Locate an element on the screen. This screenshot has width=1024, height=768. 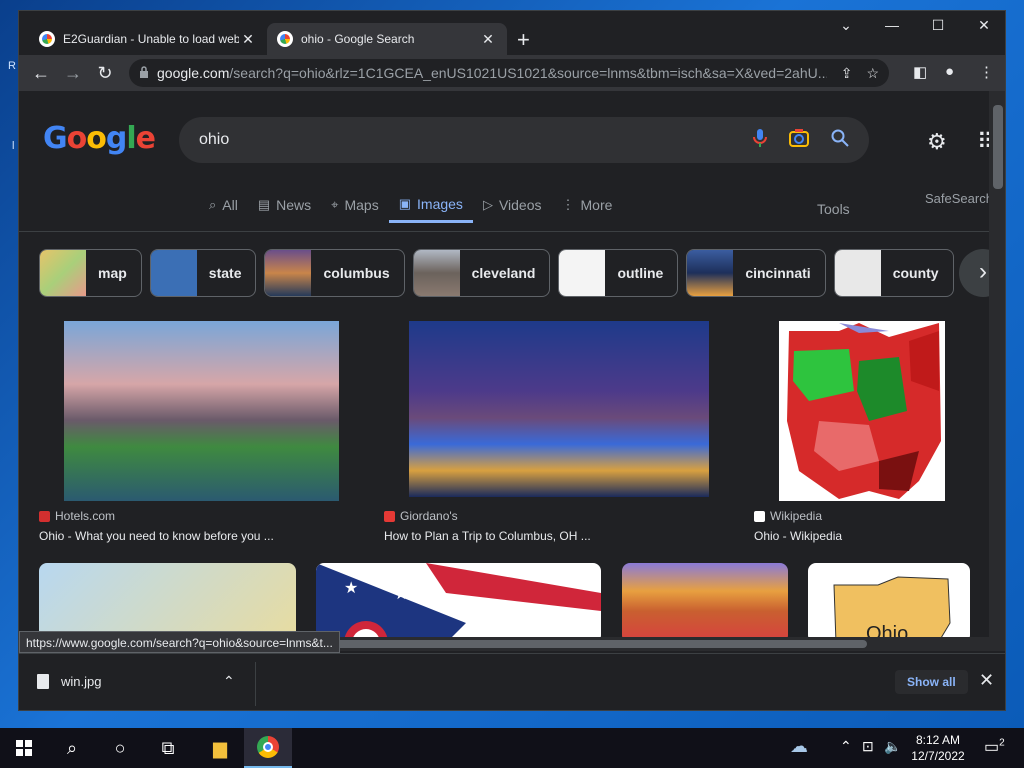
maximize-button: ☐ is located at coordinates (938, 25).